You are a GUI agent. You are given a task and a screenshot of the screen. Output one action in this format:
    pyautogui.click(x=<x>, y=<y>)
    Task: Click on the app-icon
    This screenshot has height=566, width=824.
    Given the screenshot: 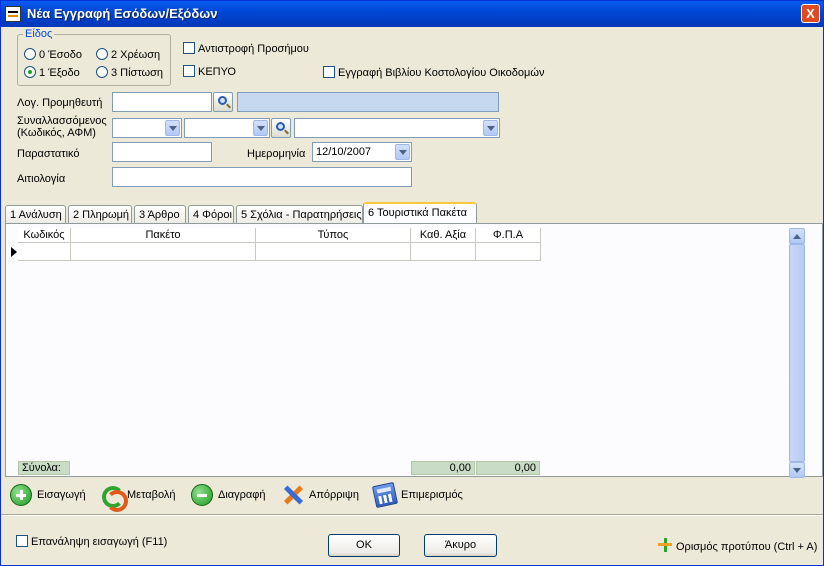 What is the action you would take?
    pyautogui.click(x=13, y=14)
    